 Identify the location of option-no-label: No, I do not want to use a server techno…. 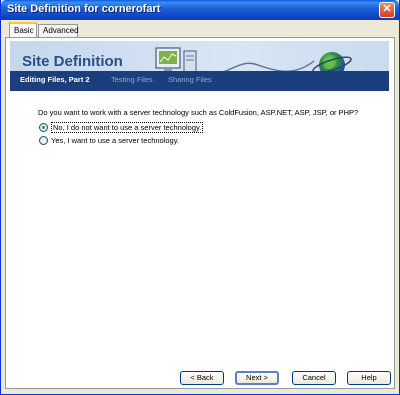
(127, 127).